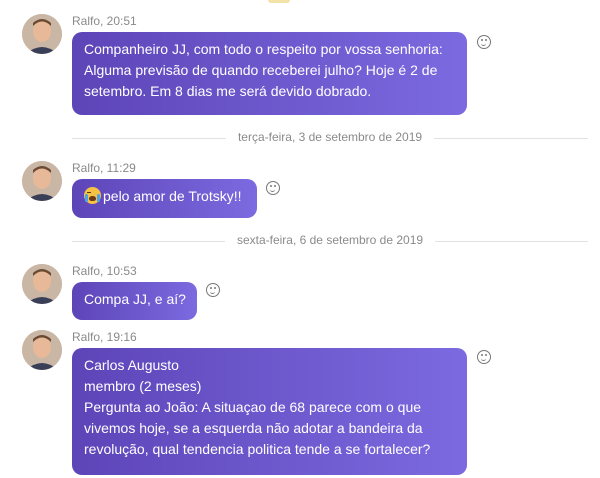 The height and width of the screenshot is (478, 600). I want to click on message-meta: Ralfo, 10:53, so click(104, 271).